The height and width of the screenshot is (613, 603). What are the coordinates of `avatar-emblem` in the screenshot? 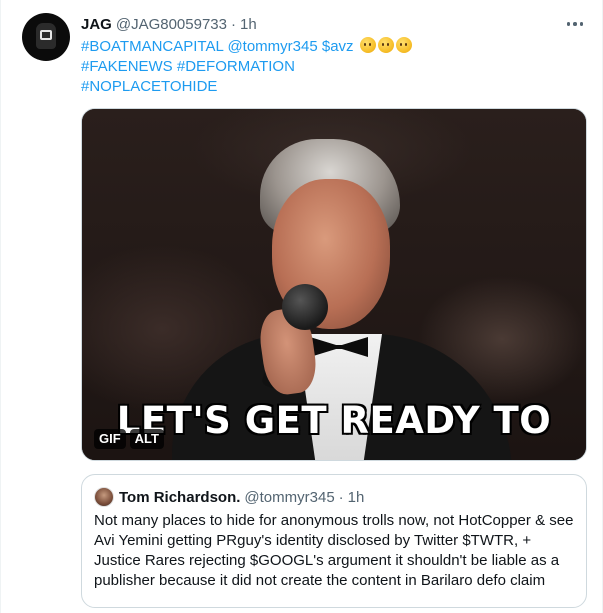 It's located at (46, 35).